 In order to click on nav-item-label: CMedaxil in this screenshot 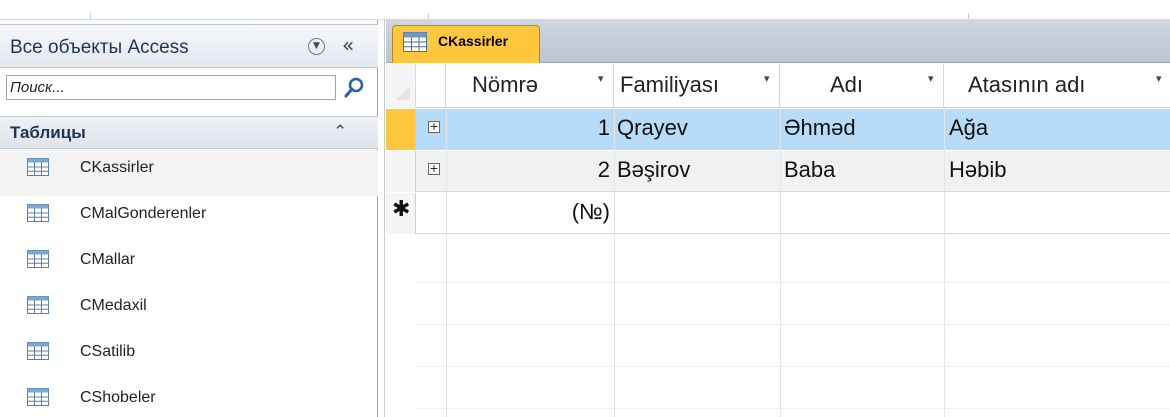, I will do `click(113, 305)`.